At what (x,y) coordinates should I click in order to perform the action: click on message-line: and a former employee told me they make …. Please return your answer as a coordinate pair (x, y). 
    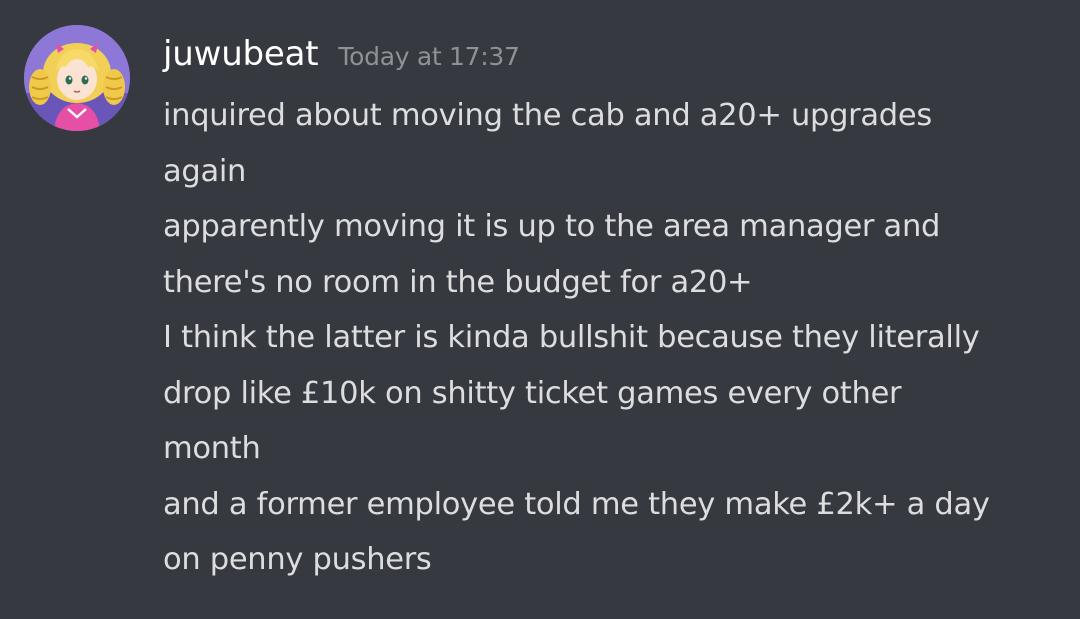
    Looking at the image, I should click on (576, 504).